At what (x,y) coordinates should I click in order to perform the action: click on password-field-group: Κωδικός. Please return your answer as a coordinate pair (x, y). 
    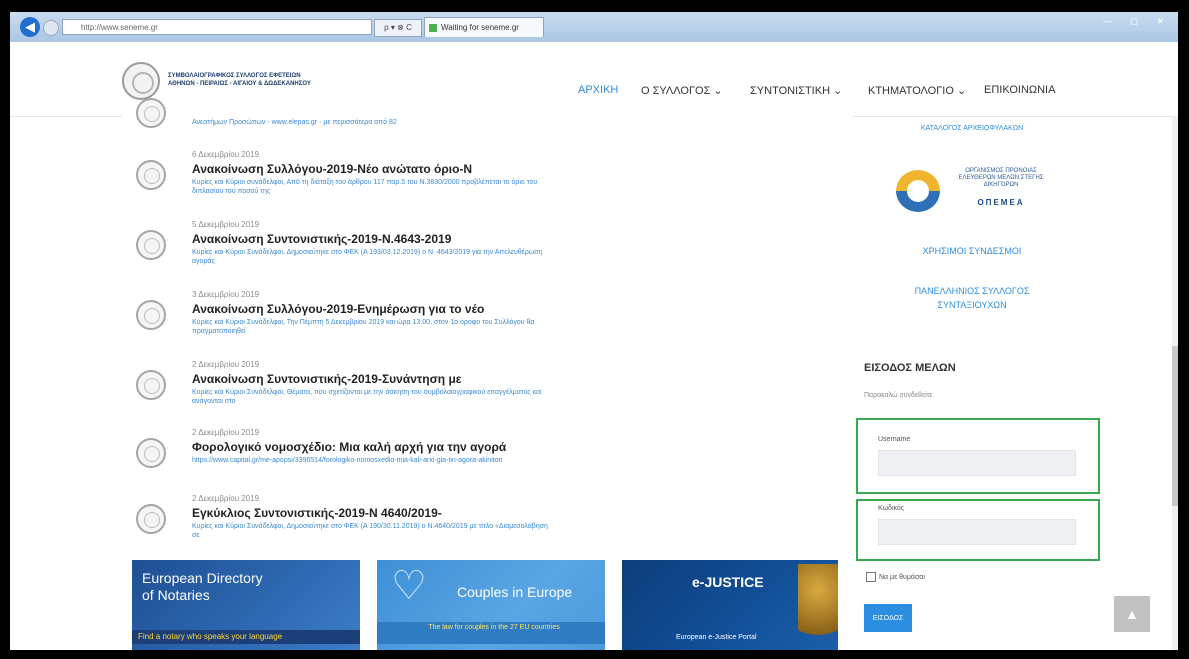
    Looking at the image, I should click on (978, 530).